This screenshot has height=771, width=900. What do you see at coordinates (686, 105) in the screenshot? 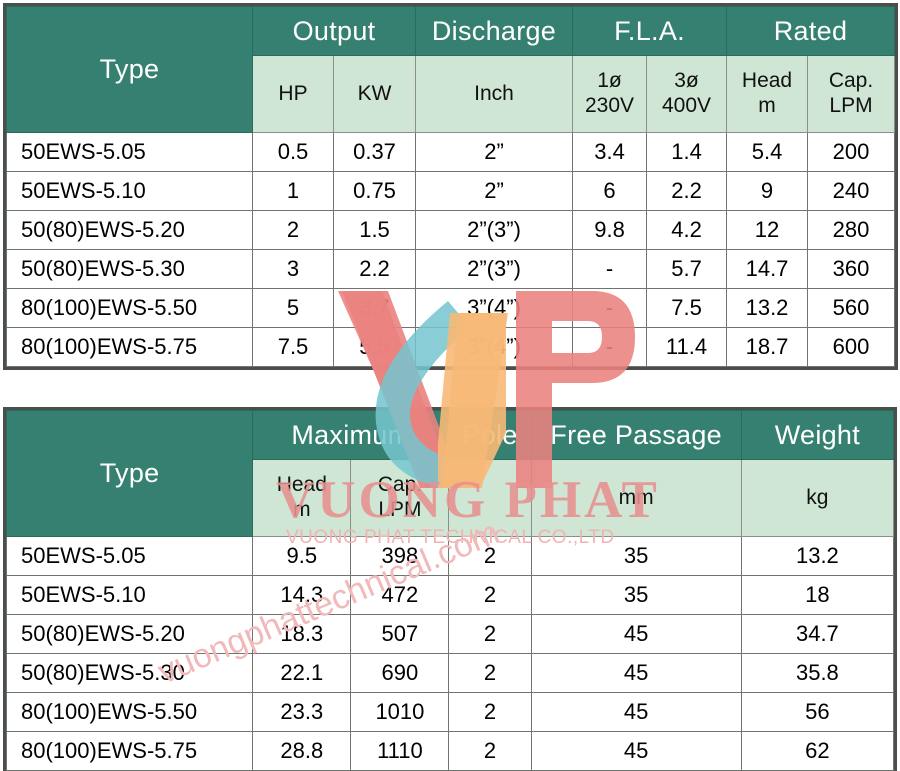
I see `sub-line: 400V` at bounding box center [686, 105].